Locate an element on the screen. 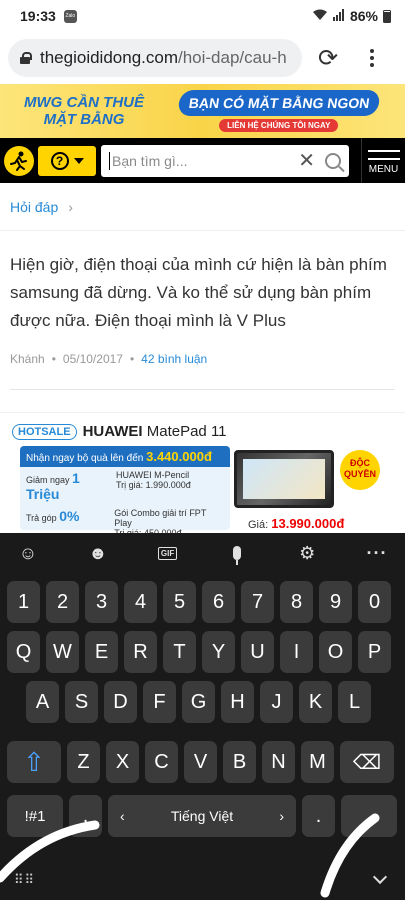  hide-keyboard-icon is located at coordinates (380, 877).